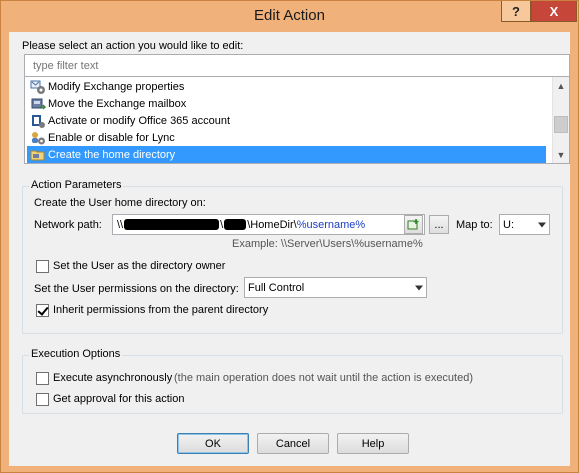 This screenshot has width=579, height=473. Describe the element at coordinates (272, 224) in the screenshot. I see `network-path-mid: \HomeDir\` at that location.